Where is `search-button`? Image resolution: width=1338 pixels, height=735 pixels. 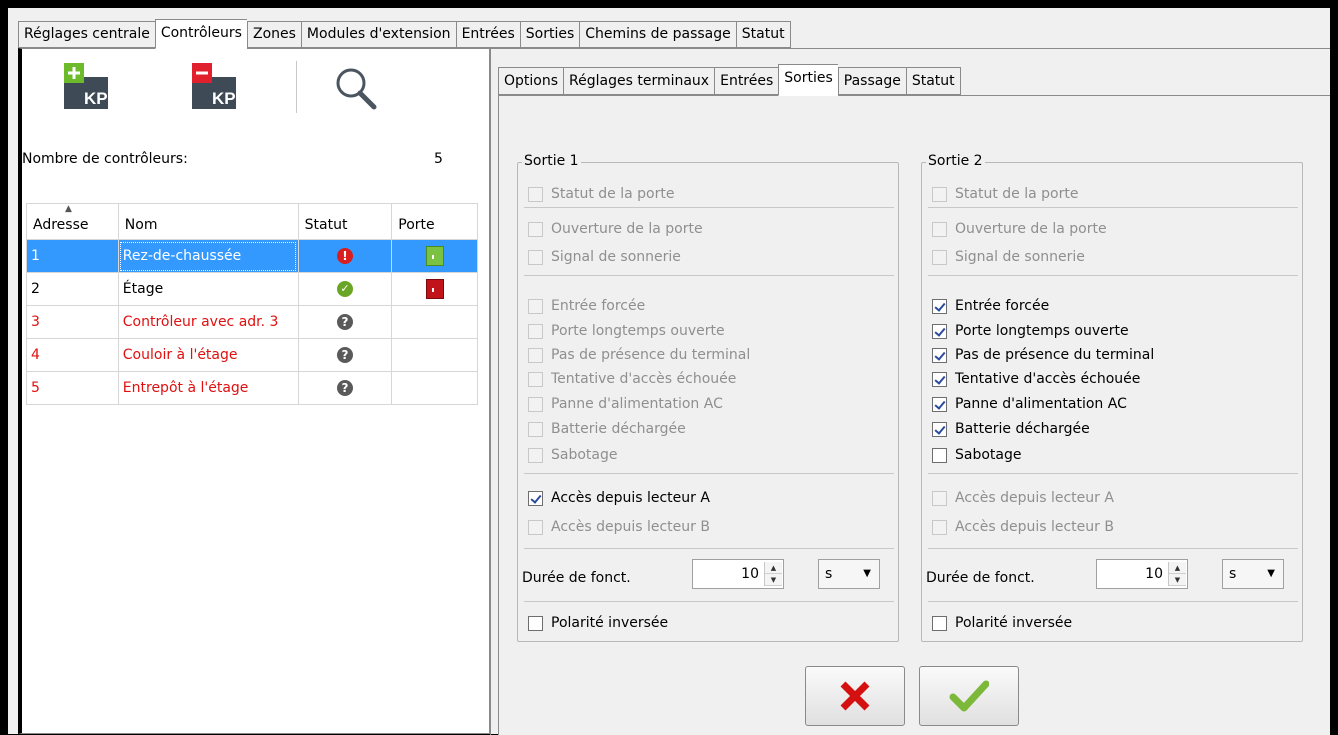 search-button is located at coordinates (359, 89).